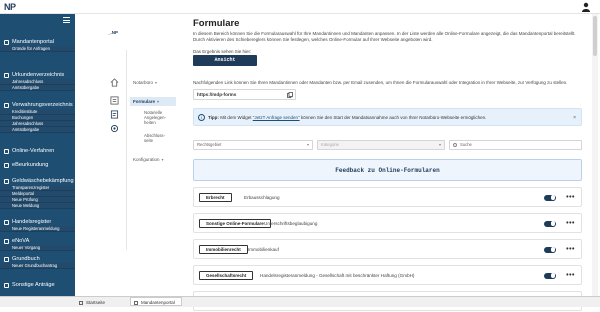 This screenshot has width=600, height=312. Describe the element at coordinates (595, 36) in the screenshot. I see `scrollbar-thumb` at that location.